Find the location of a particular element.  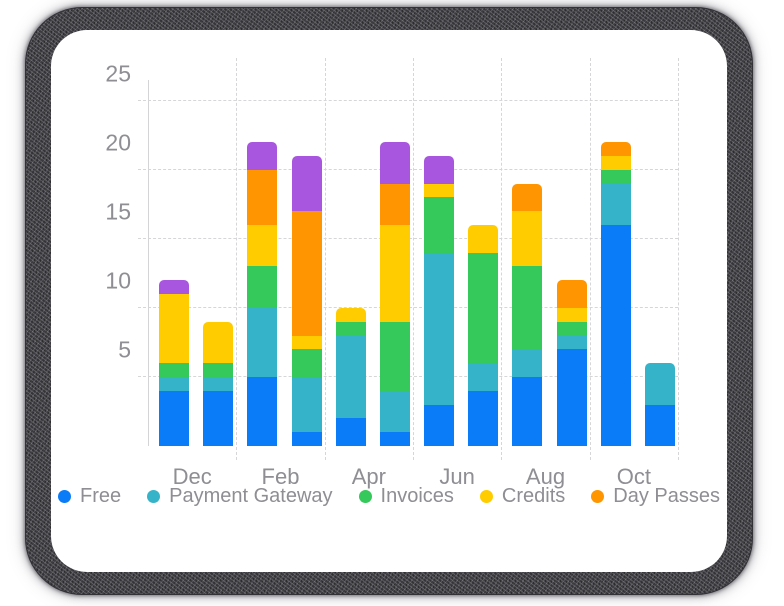

legend-label: Credits is located at coordinates (533, 496).